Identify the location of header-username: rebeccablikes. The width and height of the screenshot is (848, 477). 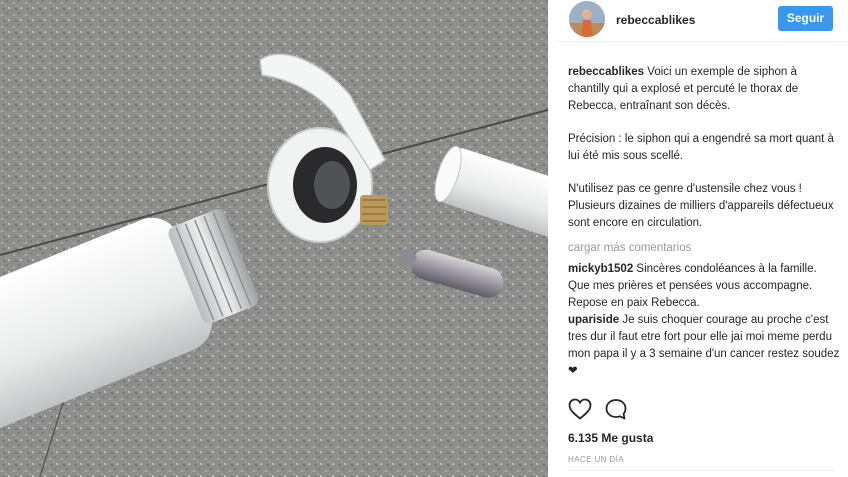
(655, 20).